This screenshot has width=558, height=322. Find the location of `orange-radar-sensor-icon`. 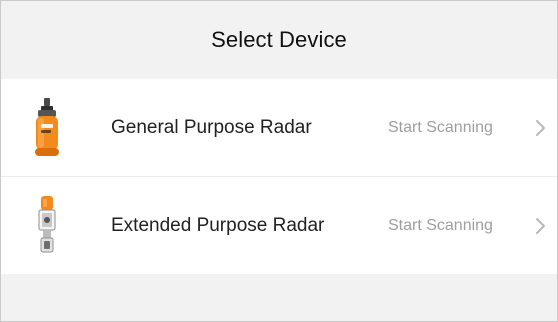

orange-radar-sensor-icon is located at coordinates (47, 127).